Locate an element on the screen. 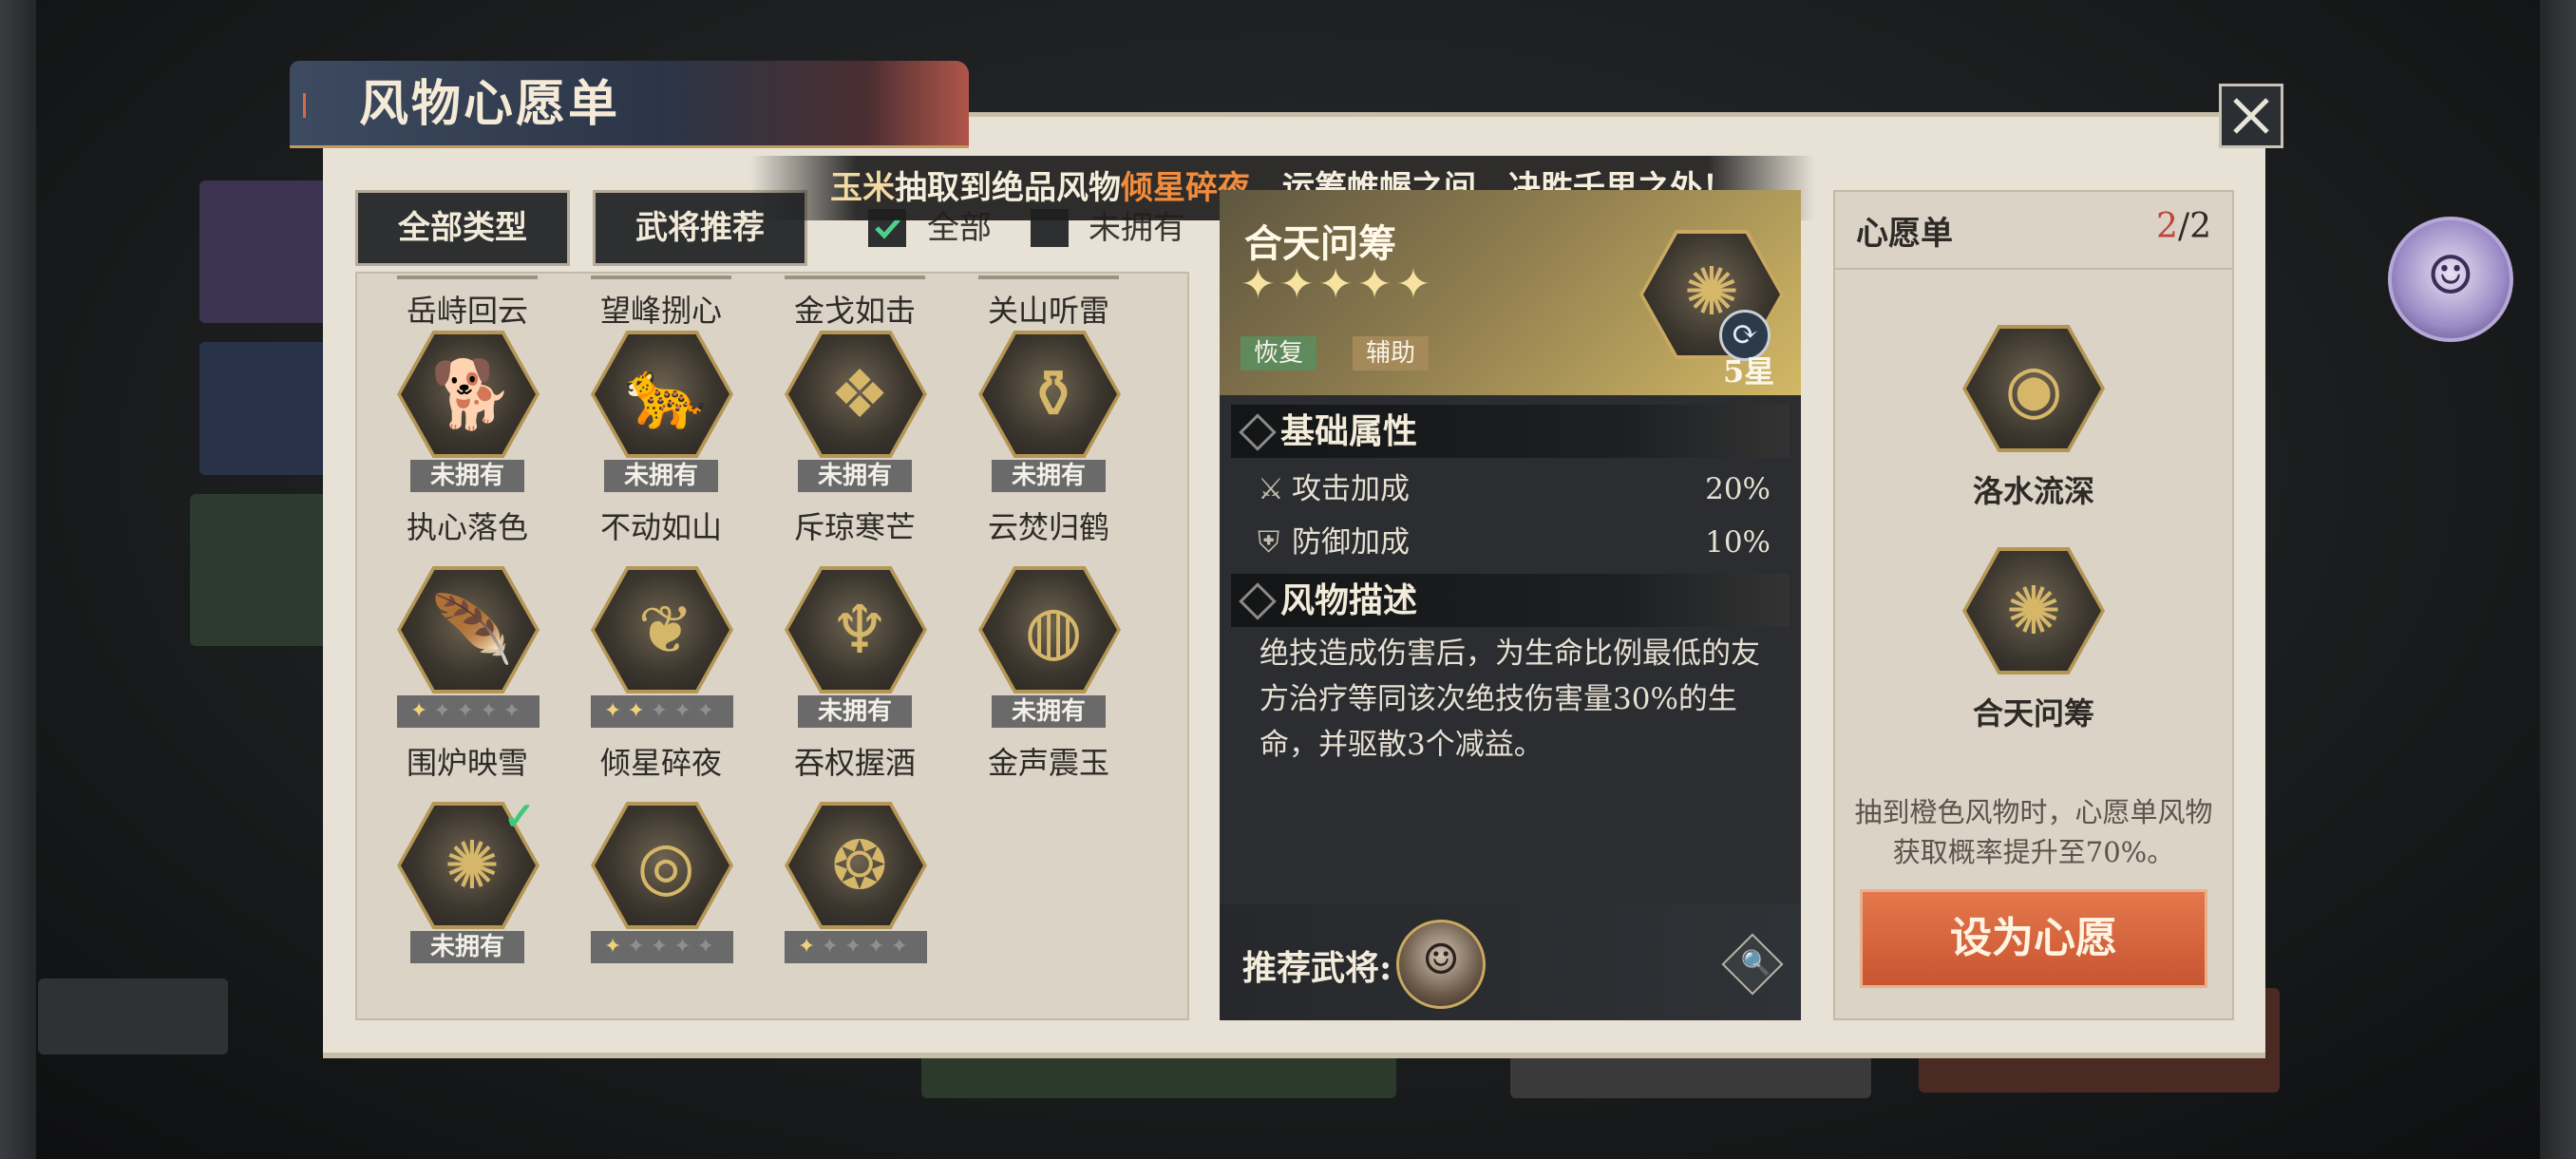 This screenshot has width=2576, height=1159. attr-defense-label: 防御加成 is located at coordinates (1351, 542).